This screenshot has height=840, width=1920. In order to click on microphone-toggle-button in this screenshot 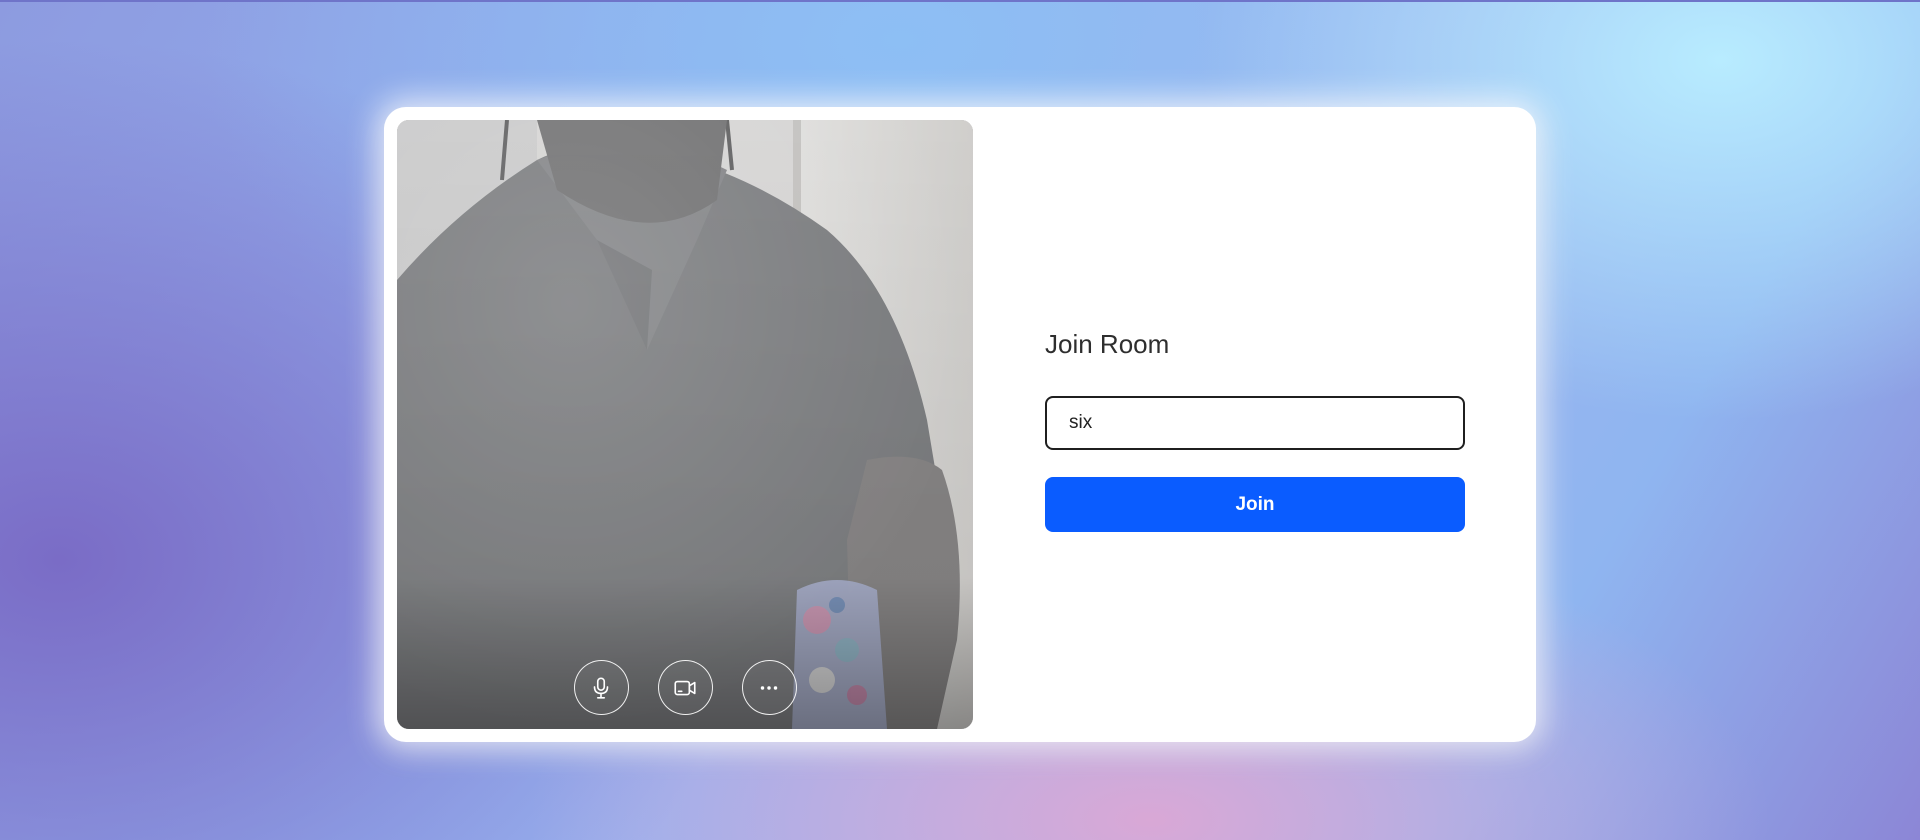, I will do `click(601, 687)`.